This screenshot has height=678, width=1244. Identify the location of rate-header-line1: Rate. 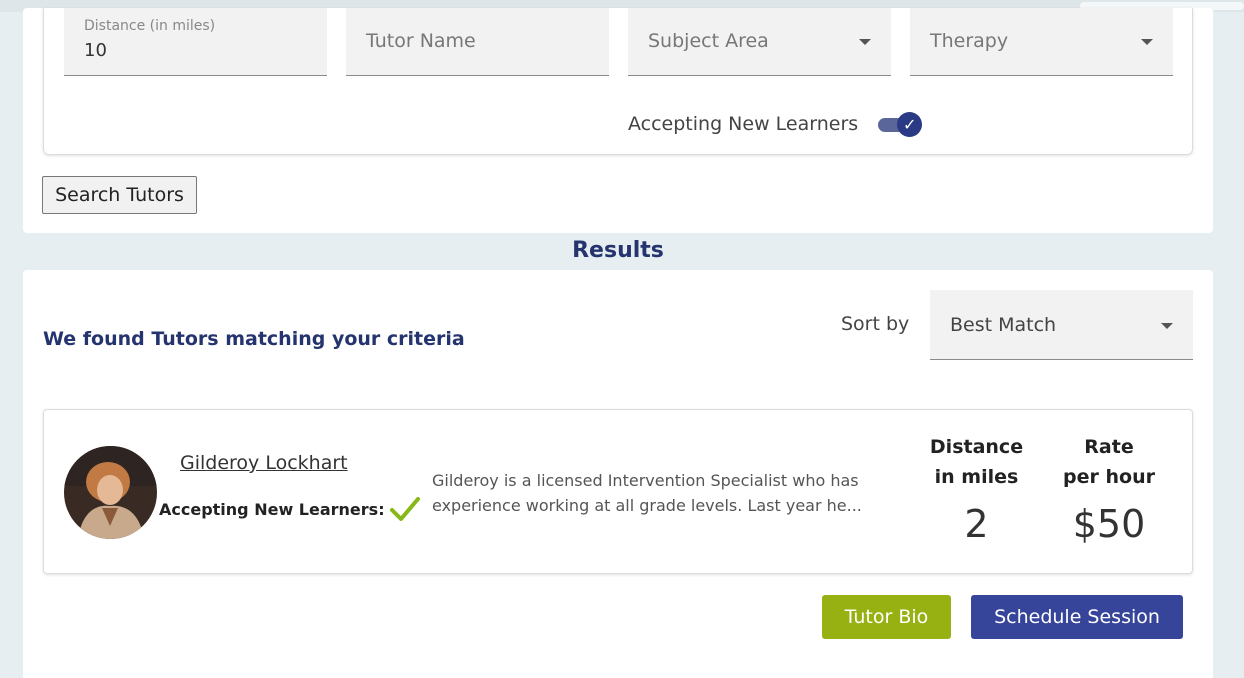
(1109, 447).